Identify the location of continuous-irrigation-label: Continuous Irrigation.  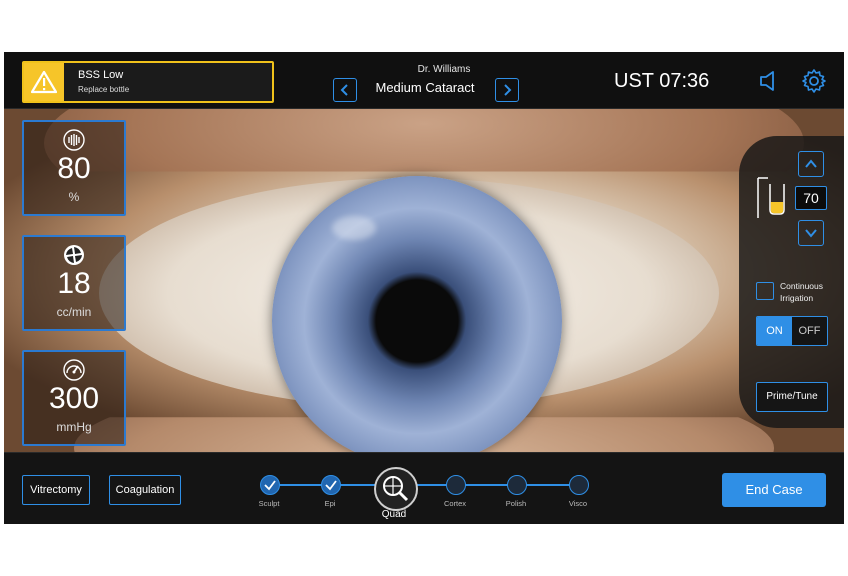
(801, 292).